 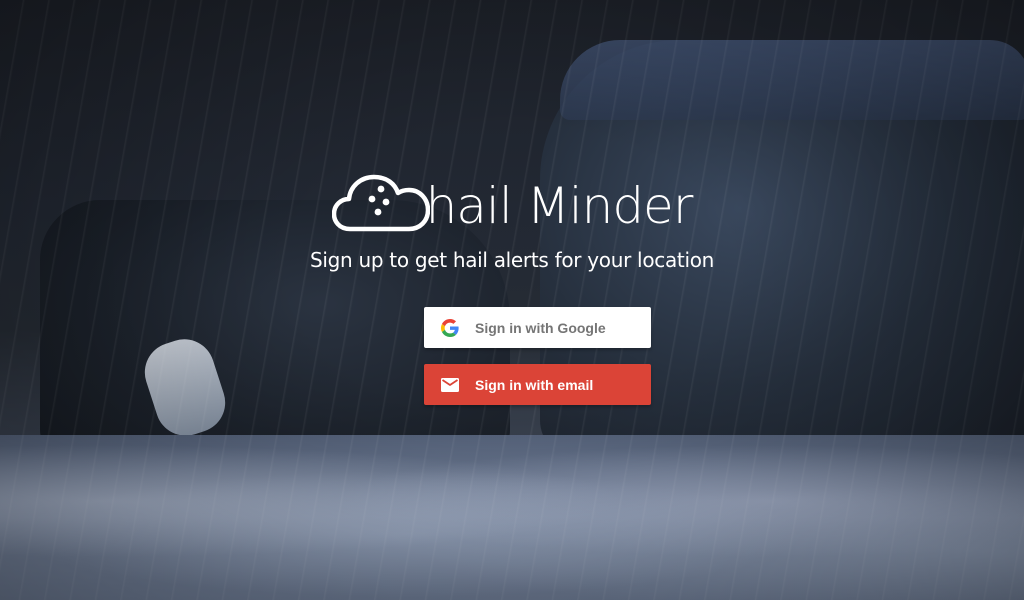 What do you see at coordinates (380, 203) in the screenshot?
I see `cloud-hail-icon` at bounding box center [380, 203].